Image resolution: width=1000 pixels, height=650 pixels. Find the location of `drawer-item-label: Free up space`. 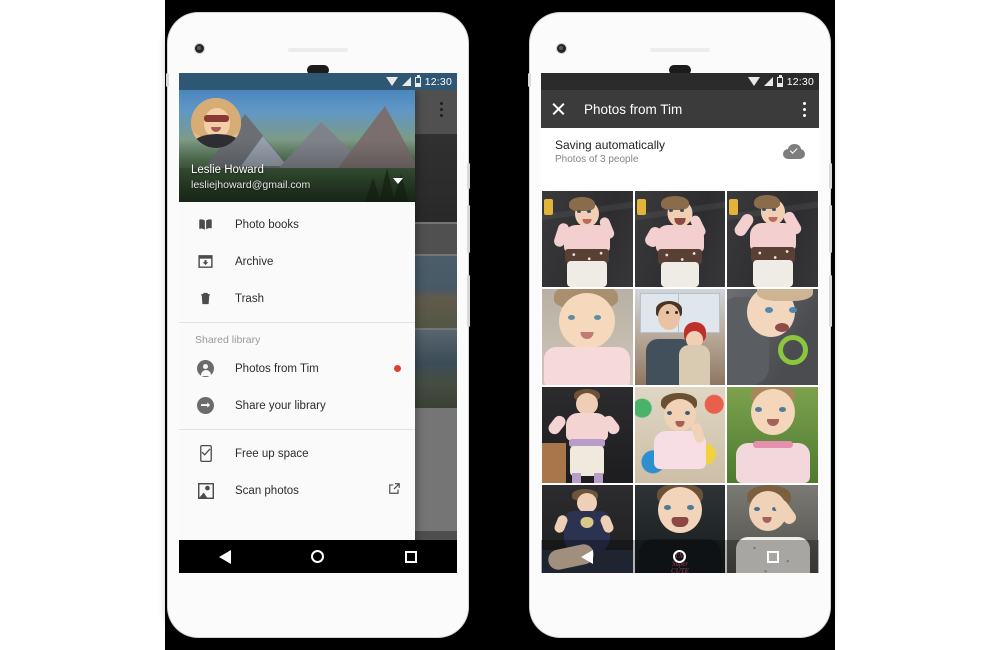

drawer-item-label: Free up space is located at coordinates (272, 453).